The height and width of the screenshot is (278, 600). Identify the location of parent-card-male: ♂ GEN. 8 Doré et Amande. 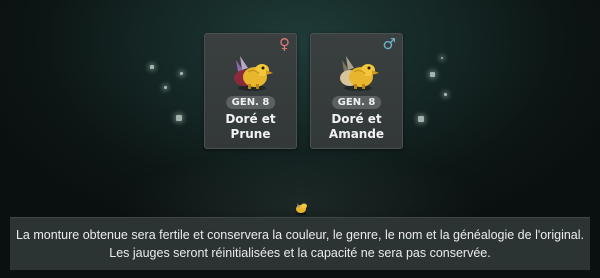
(356, 91).